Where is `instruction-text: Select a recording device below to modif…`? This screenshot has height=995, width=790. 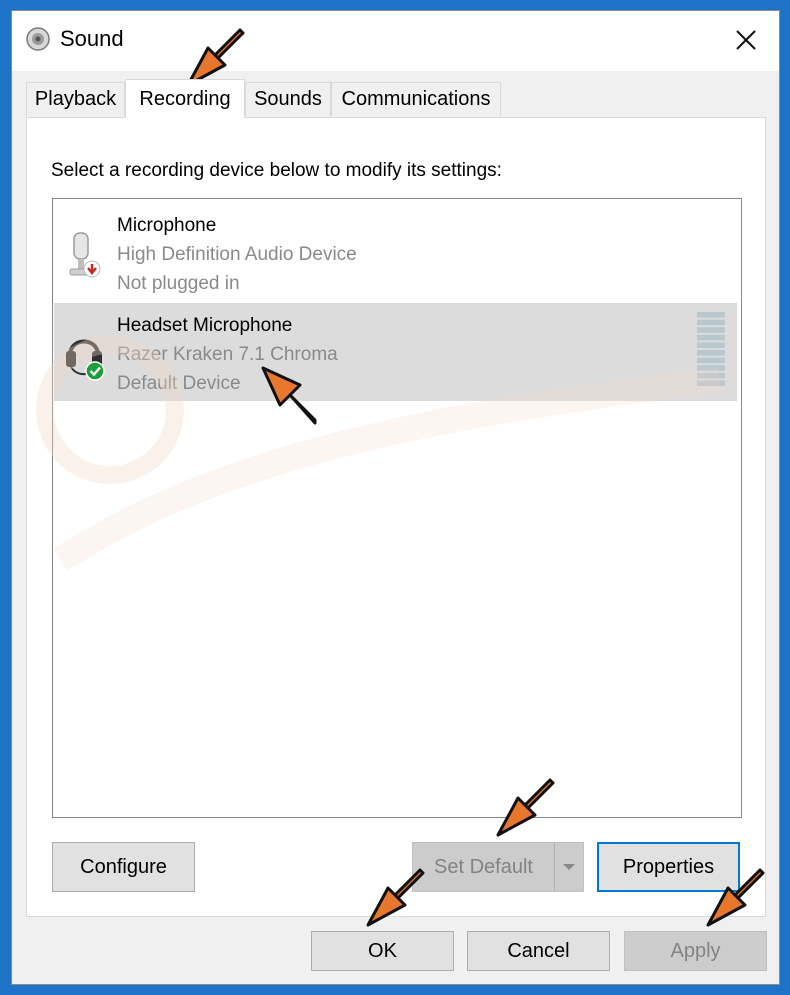
instruction-text: Select a recording device below to modif… is located at coordinates (276, 170).